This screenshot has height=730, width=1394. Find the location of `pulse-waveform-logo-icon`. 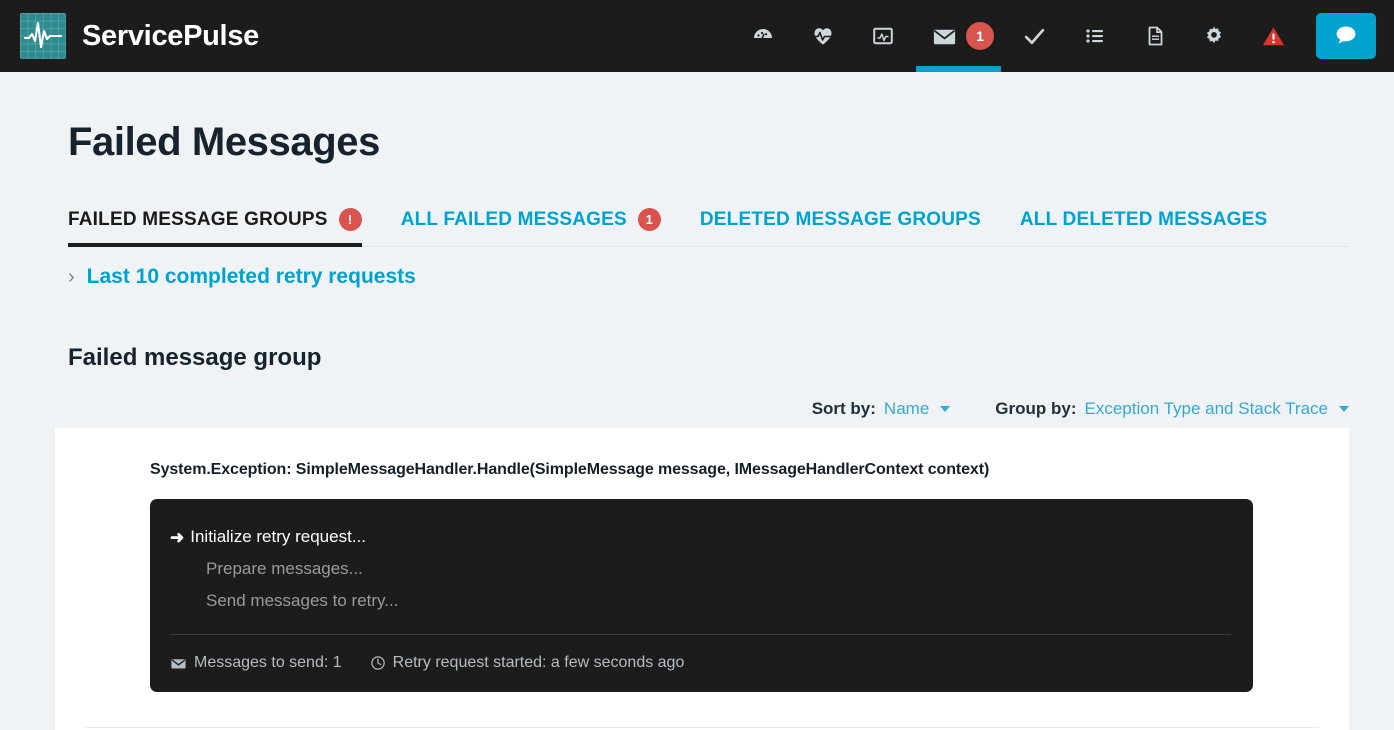

pulse-waveform-logo-icon is located at coordinates (43, 36).